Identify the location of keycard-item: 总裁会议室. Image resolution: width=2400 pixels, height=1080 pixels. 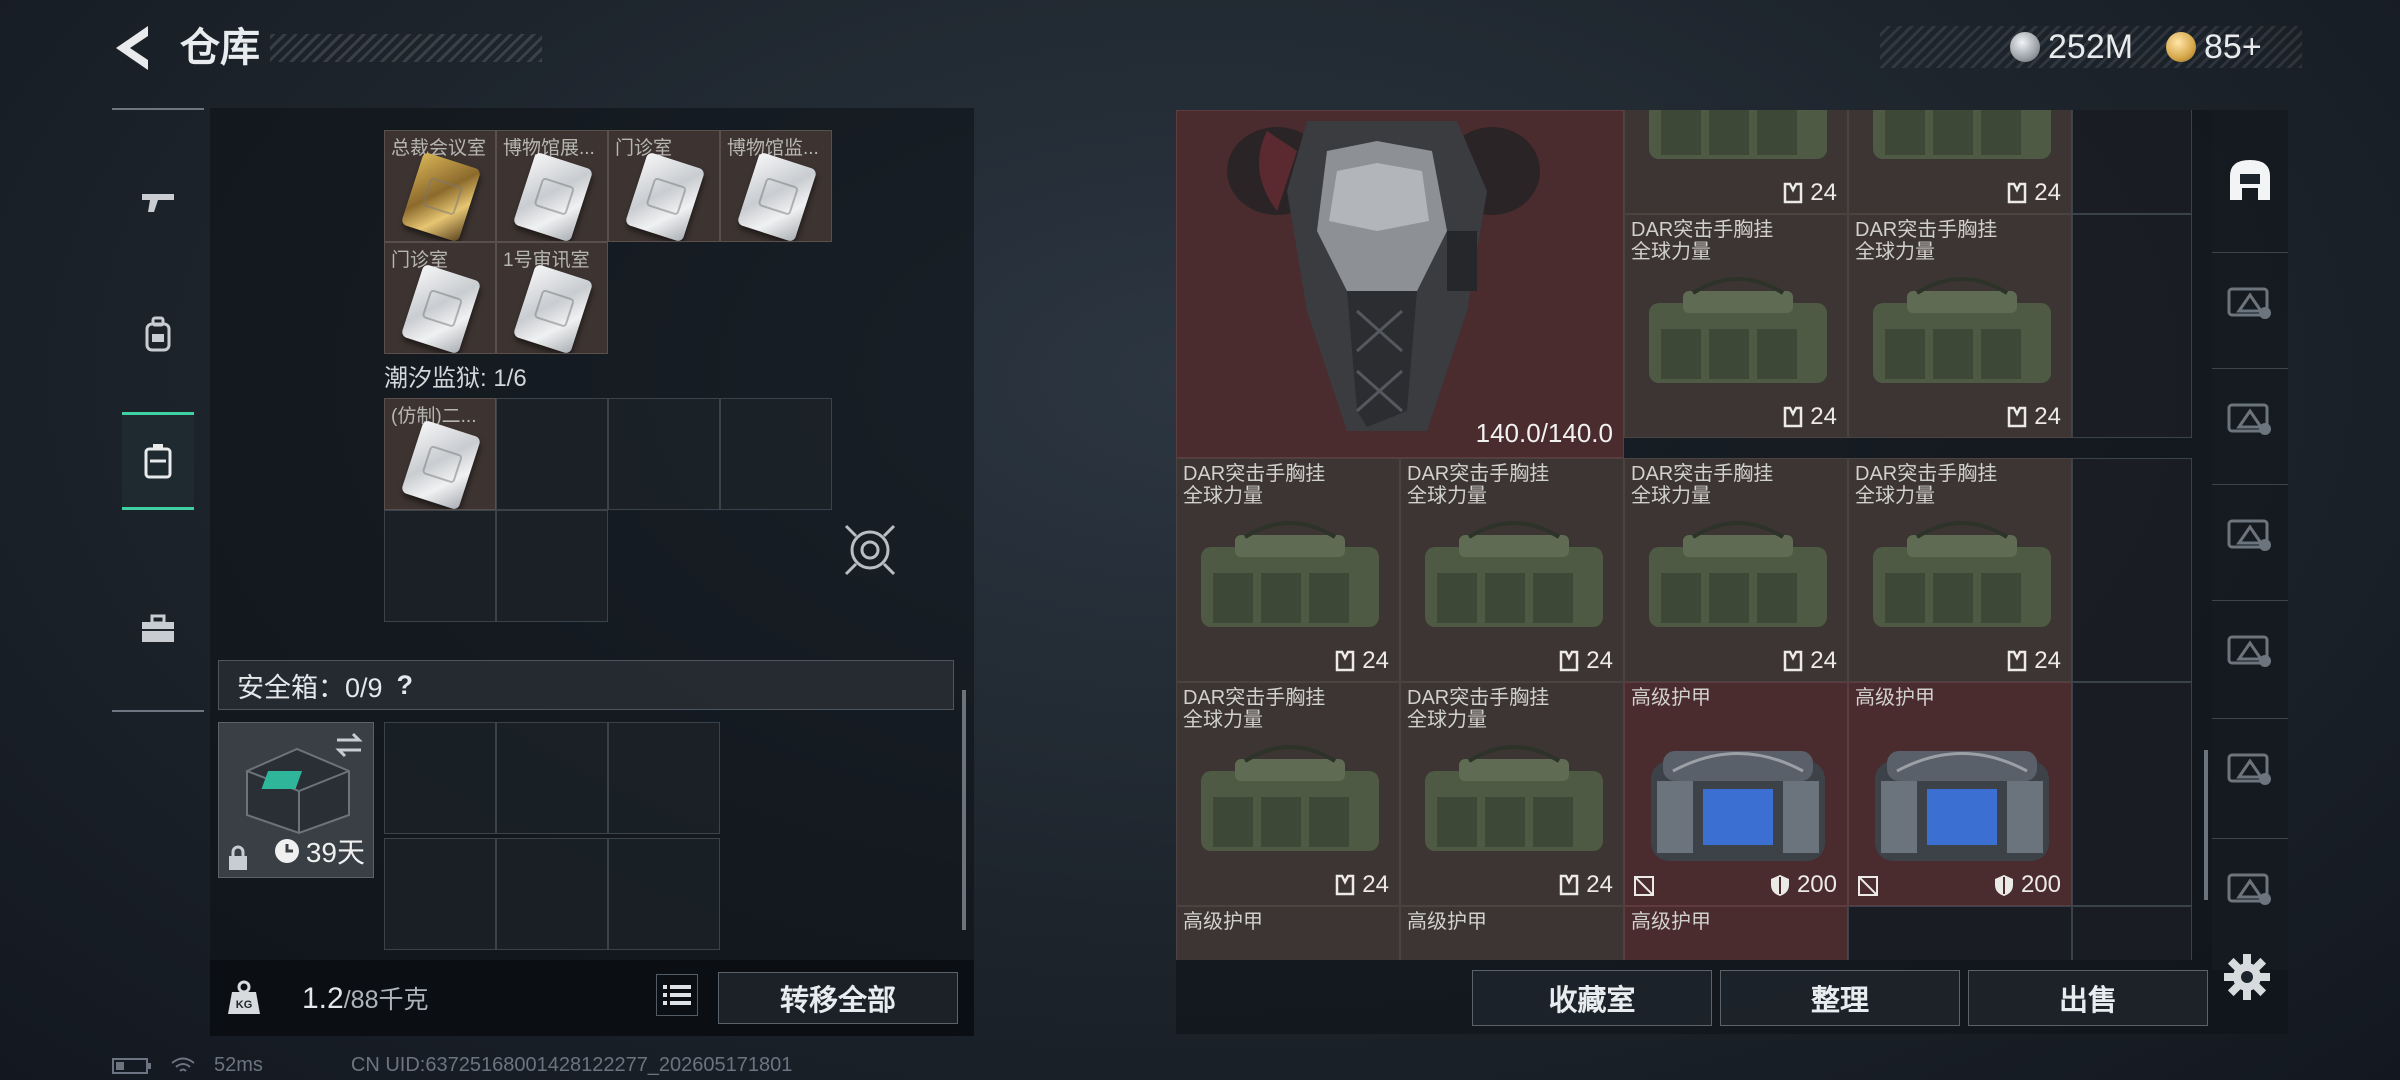
(440, 186).